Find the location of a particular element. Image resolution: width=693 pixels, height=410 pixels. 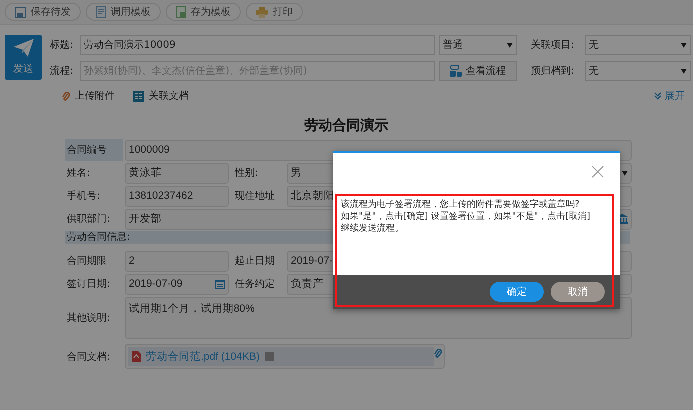

field-label: 性别: is located at coordinates (247, 173).